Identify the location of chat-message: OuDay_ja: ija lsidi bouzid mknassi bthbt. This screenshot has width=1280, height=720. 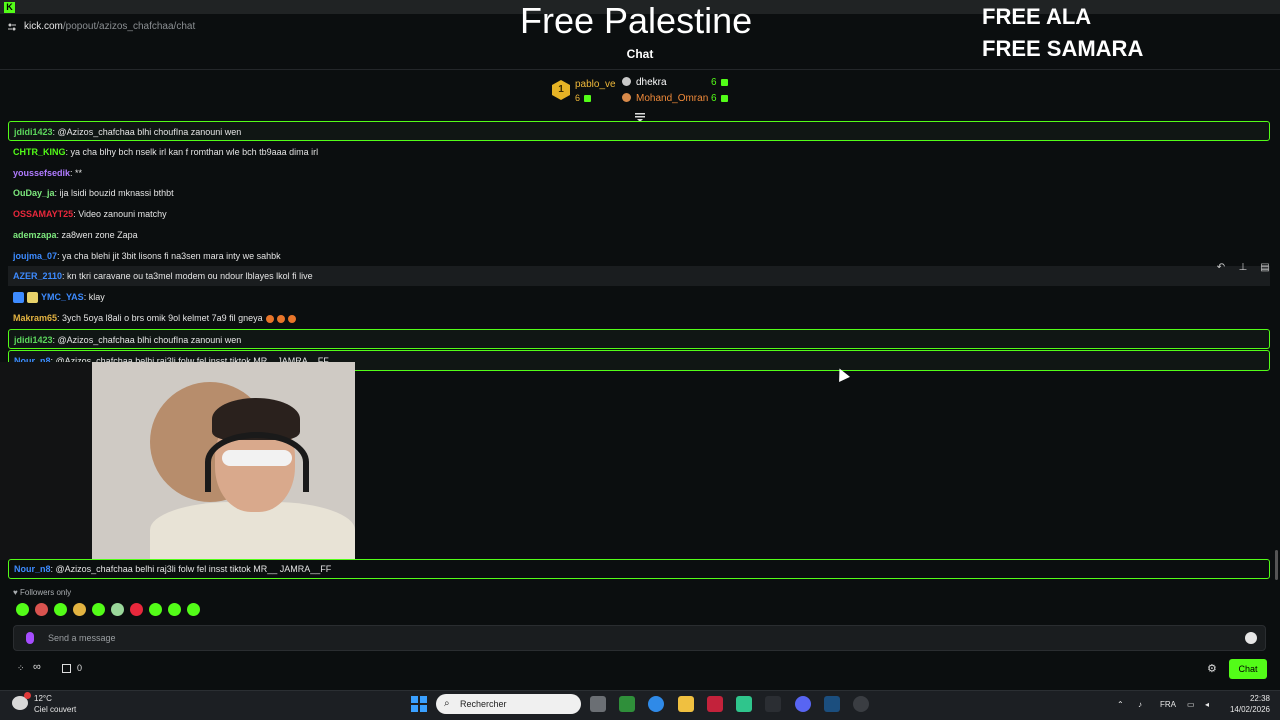
(639, 193).